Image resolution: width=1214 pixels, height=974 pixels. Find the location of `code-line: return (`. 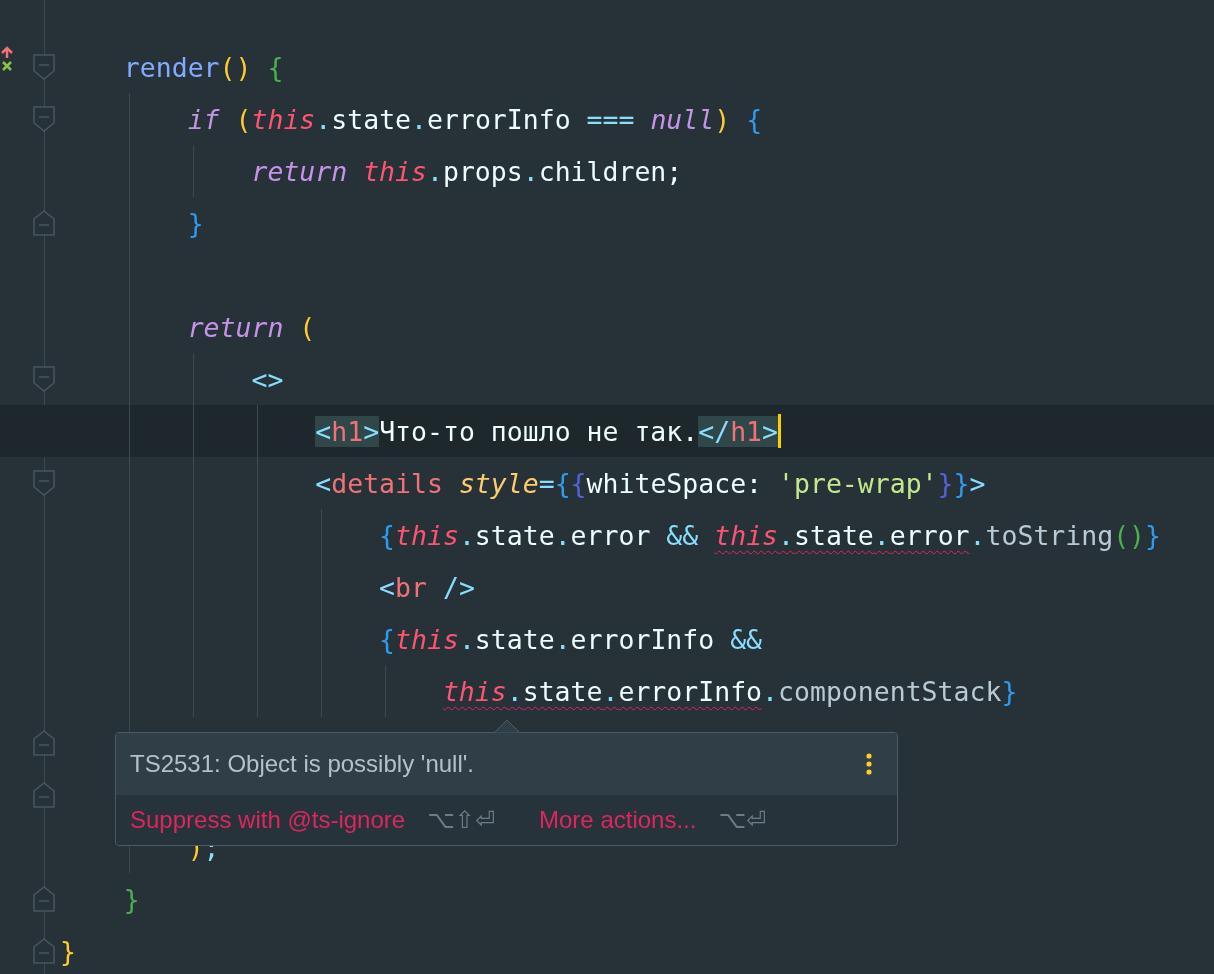

code-line: return ( is located at coordinates (251, 327).